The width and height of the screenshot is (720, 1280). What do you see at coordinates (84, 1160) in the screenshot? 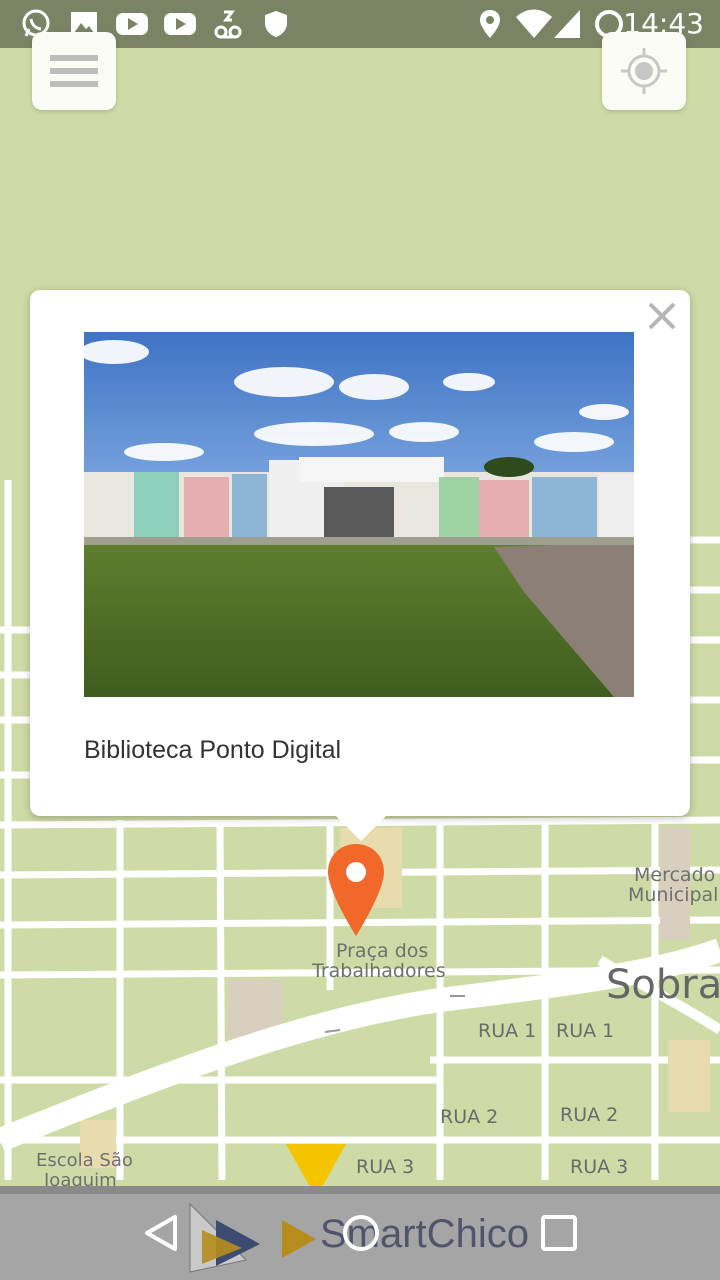
I see `map-label-escola: Escola São` at bounding box center [84, 1160].